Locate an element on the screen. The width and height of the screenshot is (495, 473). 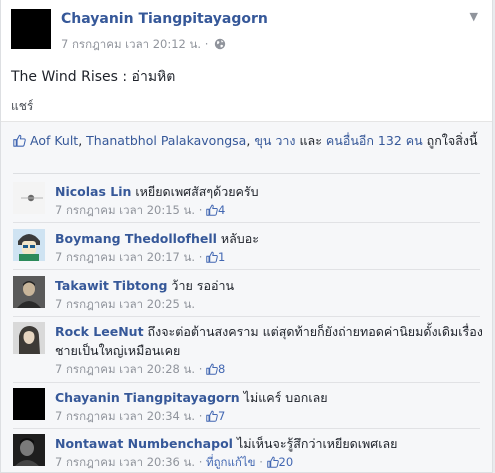
others-likers-link: คนอื่นอีก 132 คน is located at coordinates (374, 140).